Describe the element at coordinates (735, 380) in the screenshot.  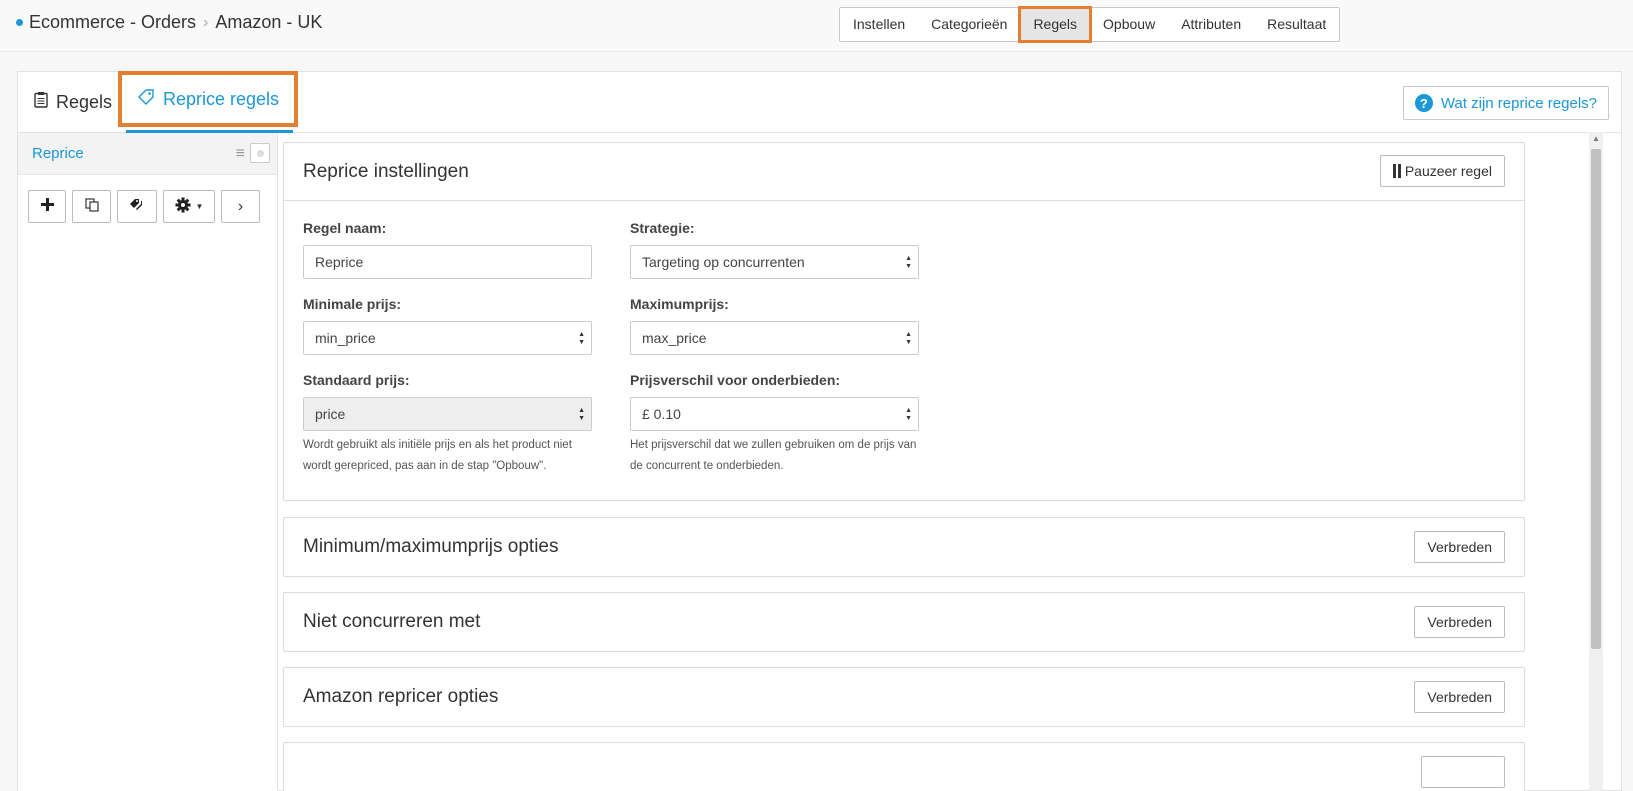
I see `price-difference-label: Prijsverschil voor onderbieden:` at that location.